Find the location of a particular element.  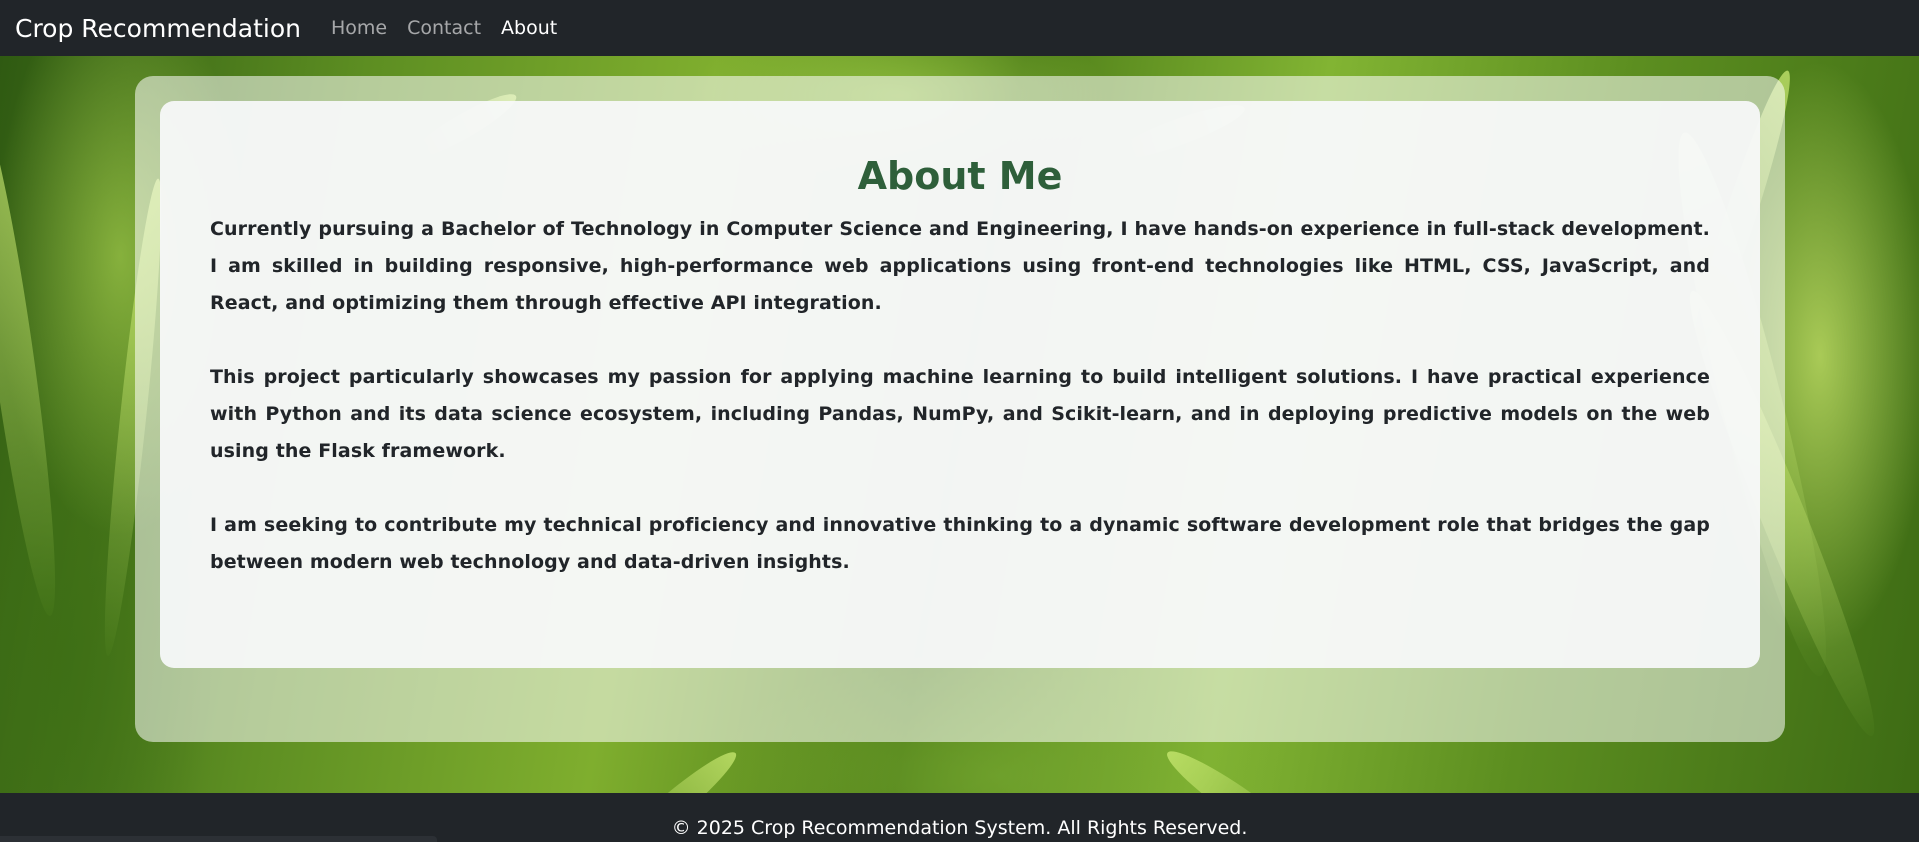

nav-link-about: About is located at coordinates (529, 28).